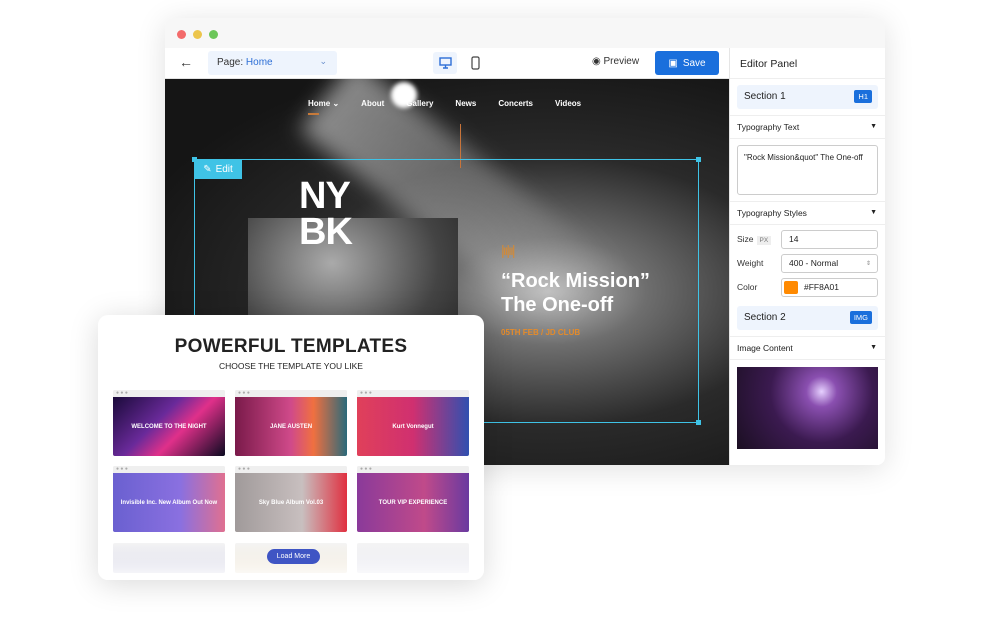  Describe the element at coordinates (791, 287) in the screenshot. I see `color-swatch` at that location.